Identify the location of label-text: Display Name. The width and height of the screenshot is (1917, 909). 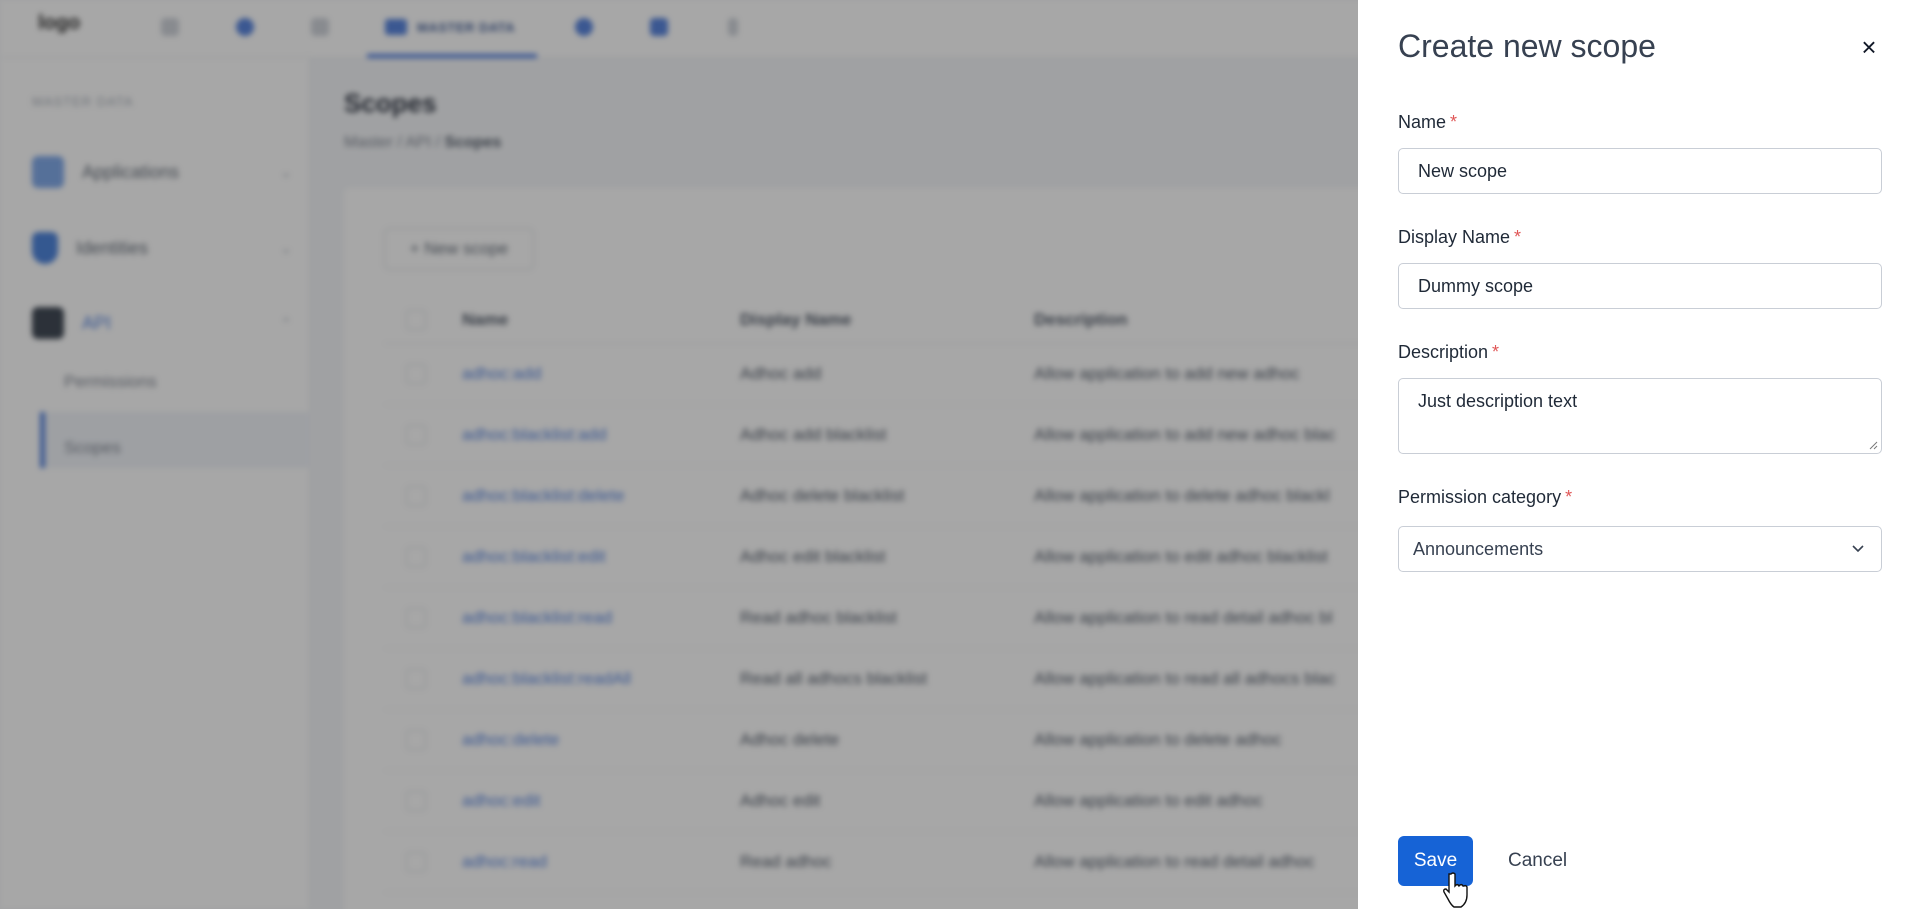
(1454, 237).